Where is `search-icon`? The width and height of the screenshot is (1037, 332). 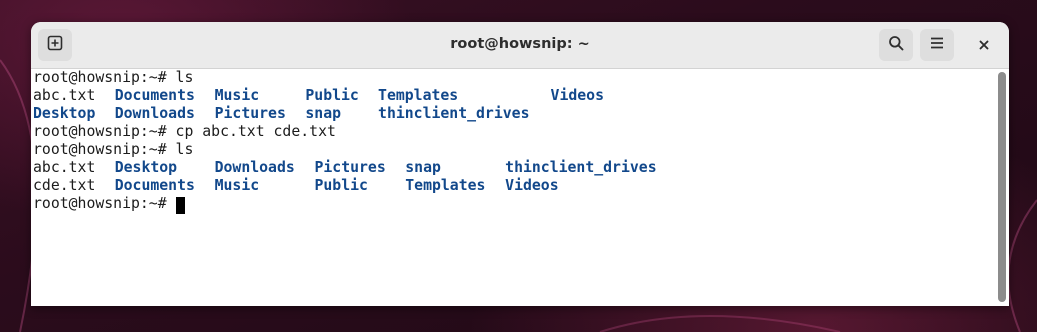 search-icon is located at coordinates (896, 45).